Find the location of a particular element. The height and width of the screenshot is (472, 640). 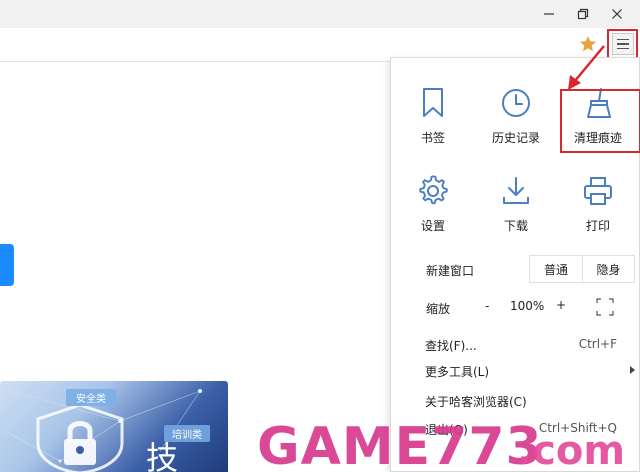

svg-text: GAME773 is located at coordinates (400, 445).